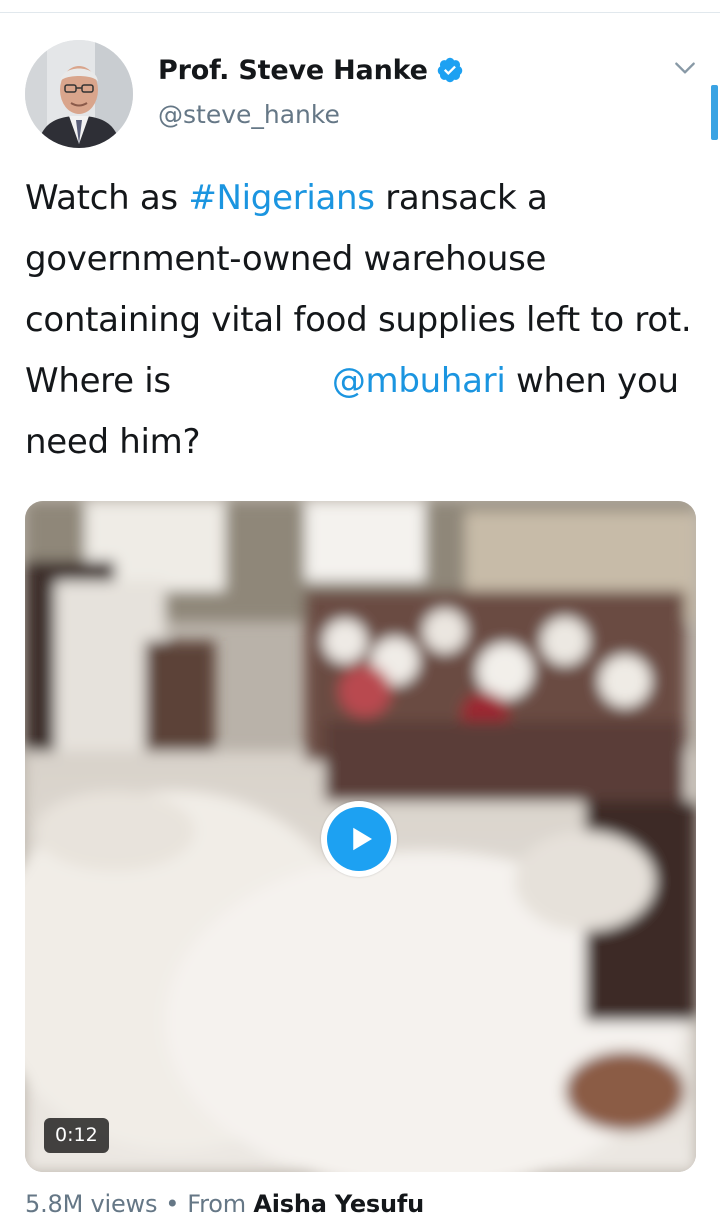  I want to click on play-button, so click(359, 839).